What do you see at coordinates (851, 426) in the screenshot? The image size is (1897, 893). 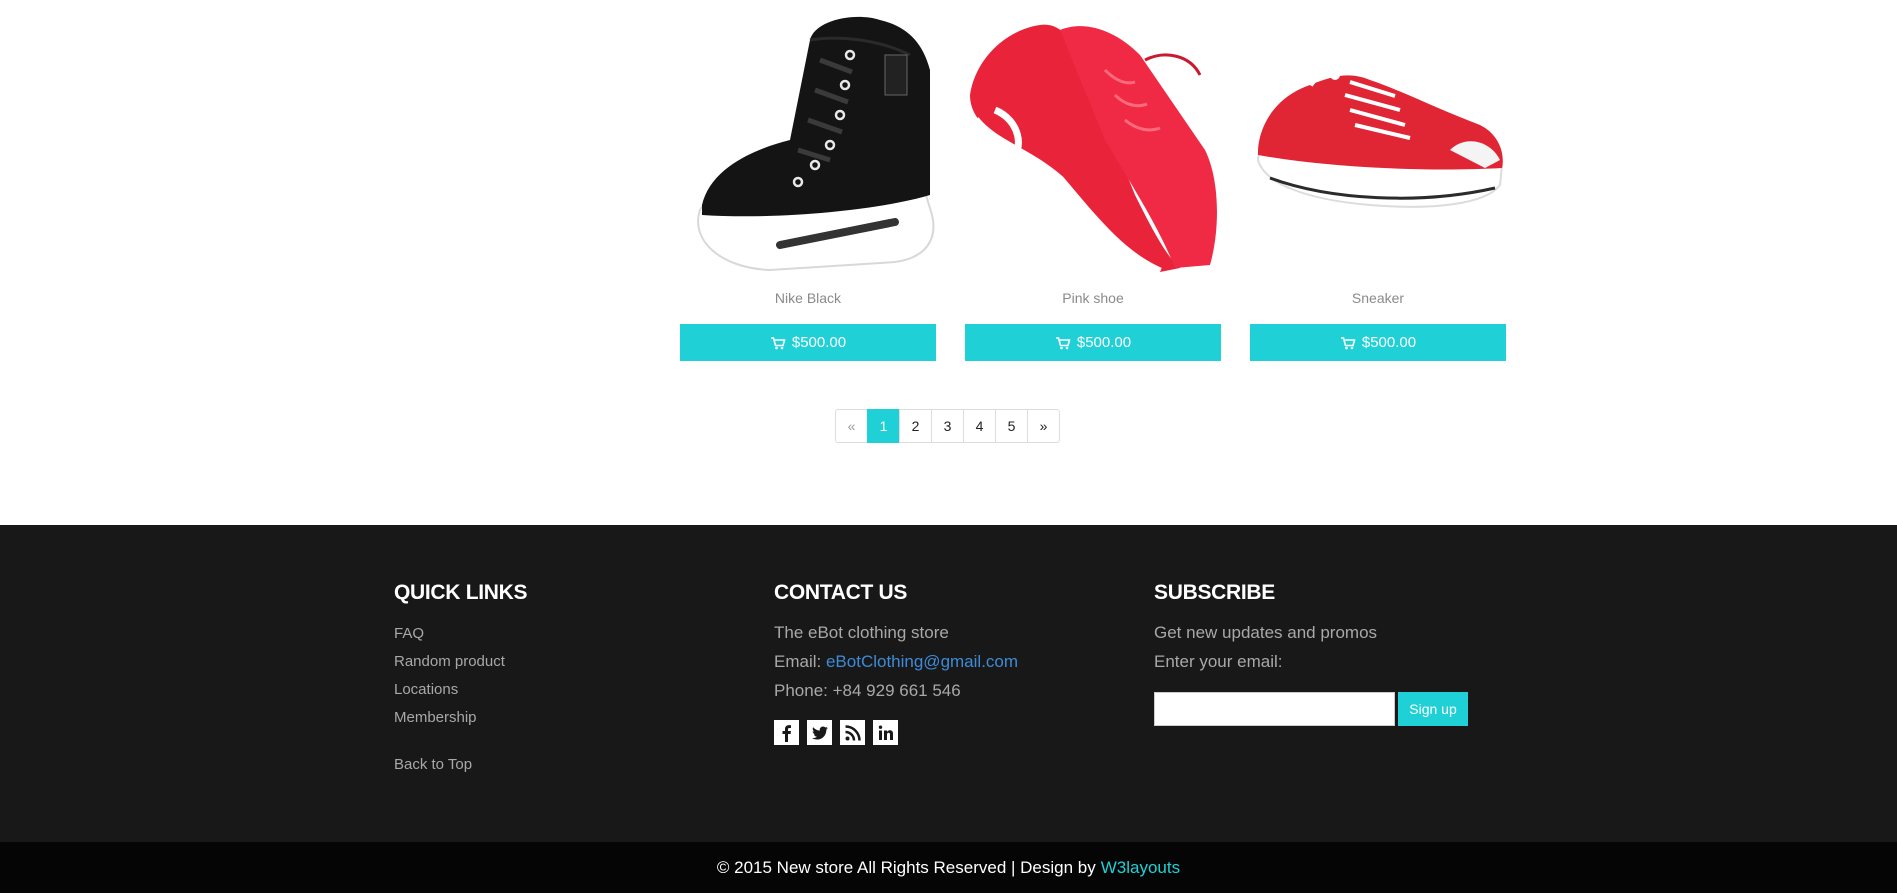 I see `pagination-prev: «` at bounding box center [851, 426].